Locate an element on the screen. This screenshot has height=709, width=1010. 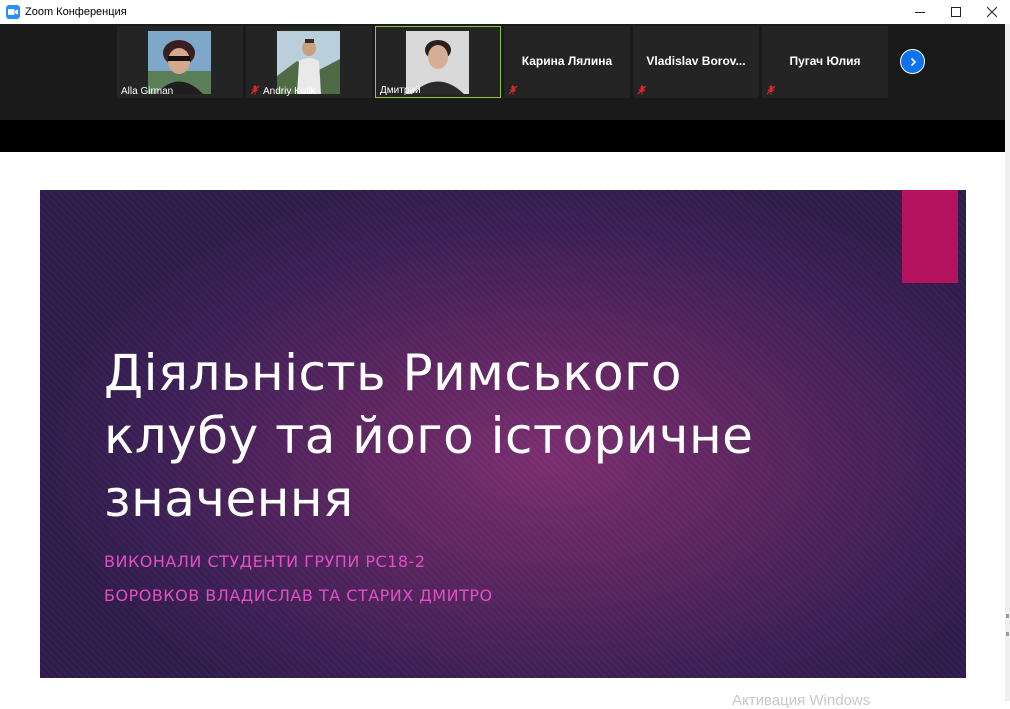
participant-tile: Пугач Юлия is located at coordinates (825, 62).